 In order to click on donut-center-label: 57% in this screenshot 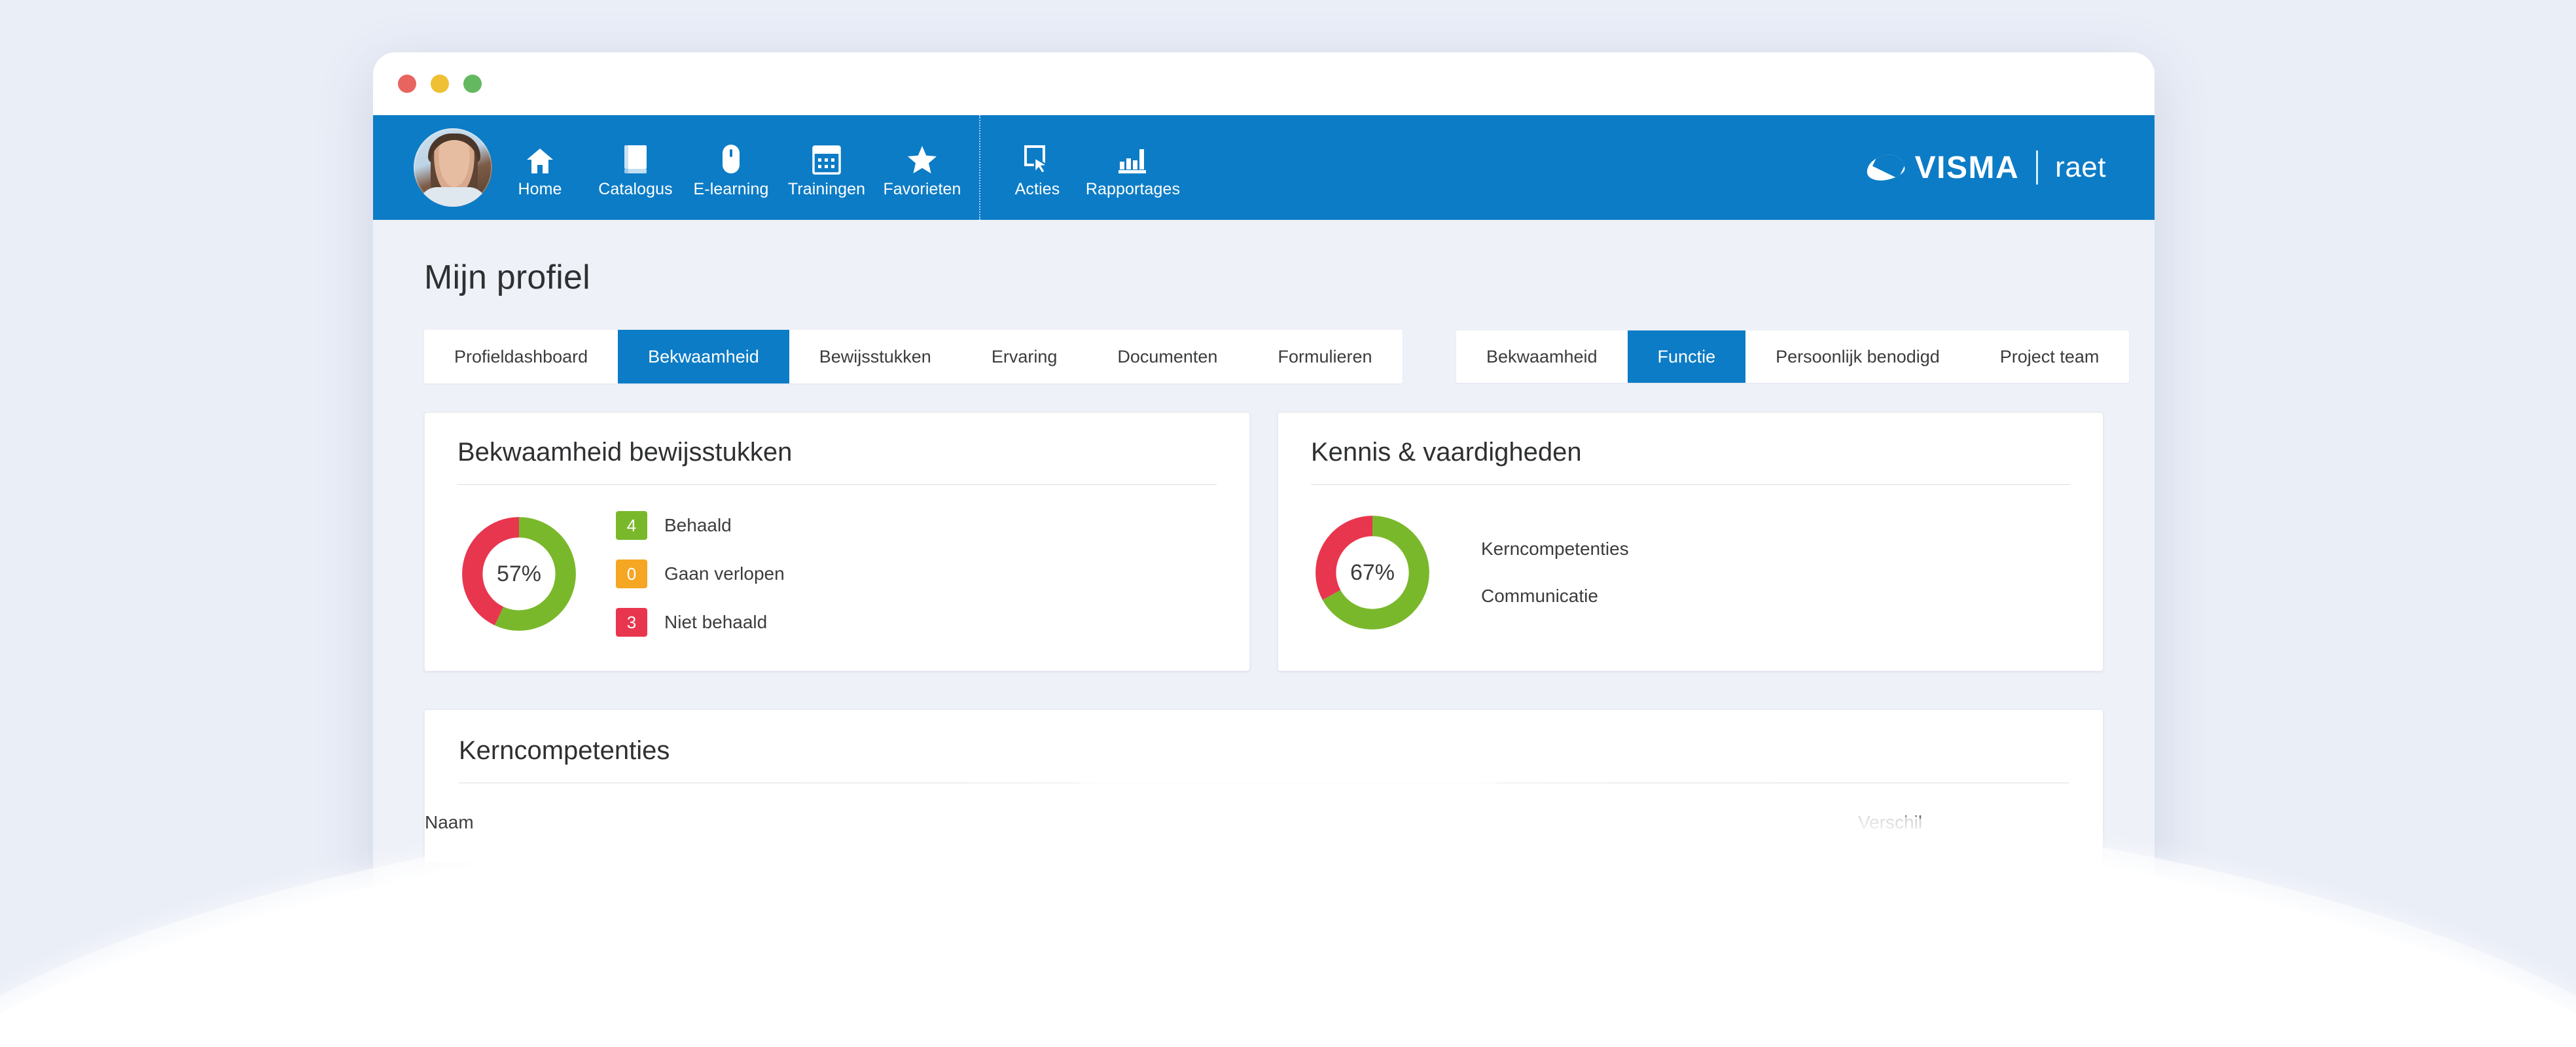, I will do `click(519, 573)`.